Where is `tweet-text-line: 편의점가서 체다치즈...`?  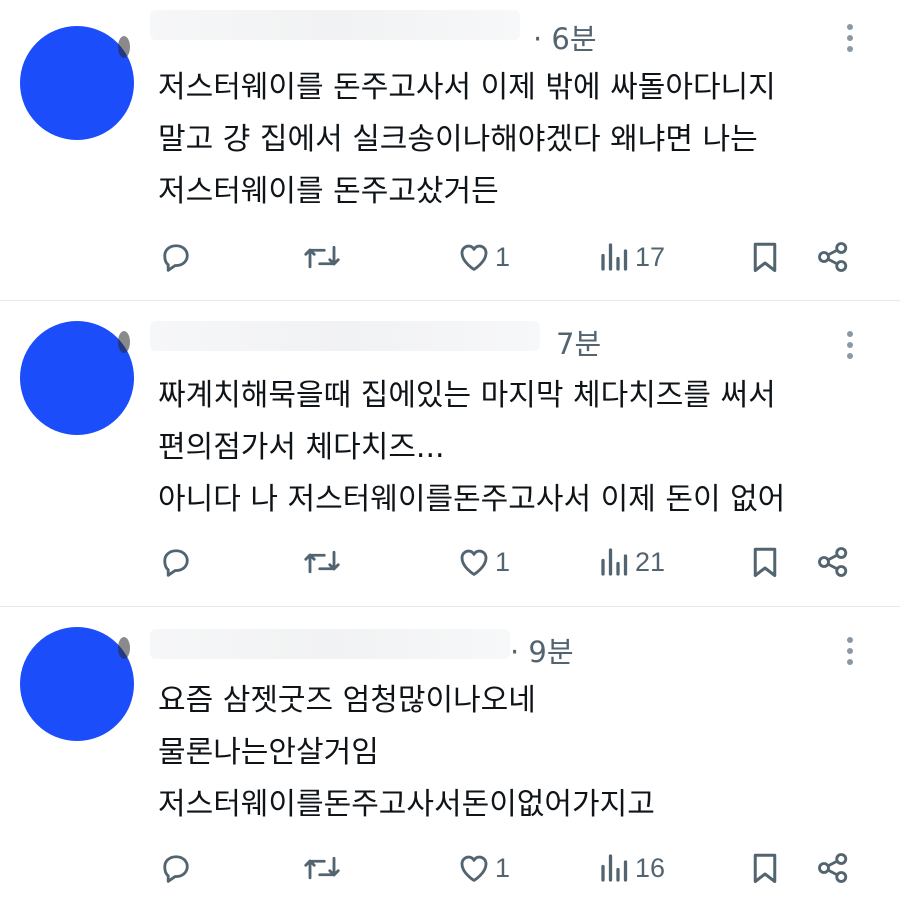
tweet-text-line: 편의점가서 체다치즈... is located at coordinates (301, 447).